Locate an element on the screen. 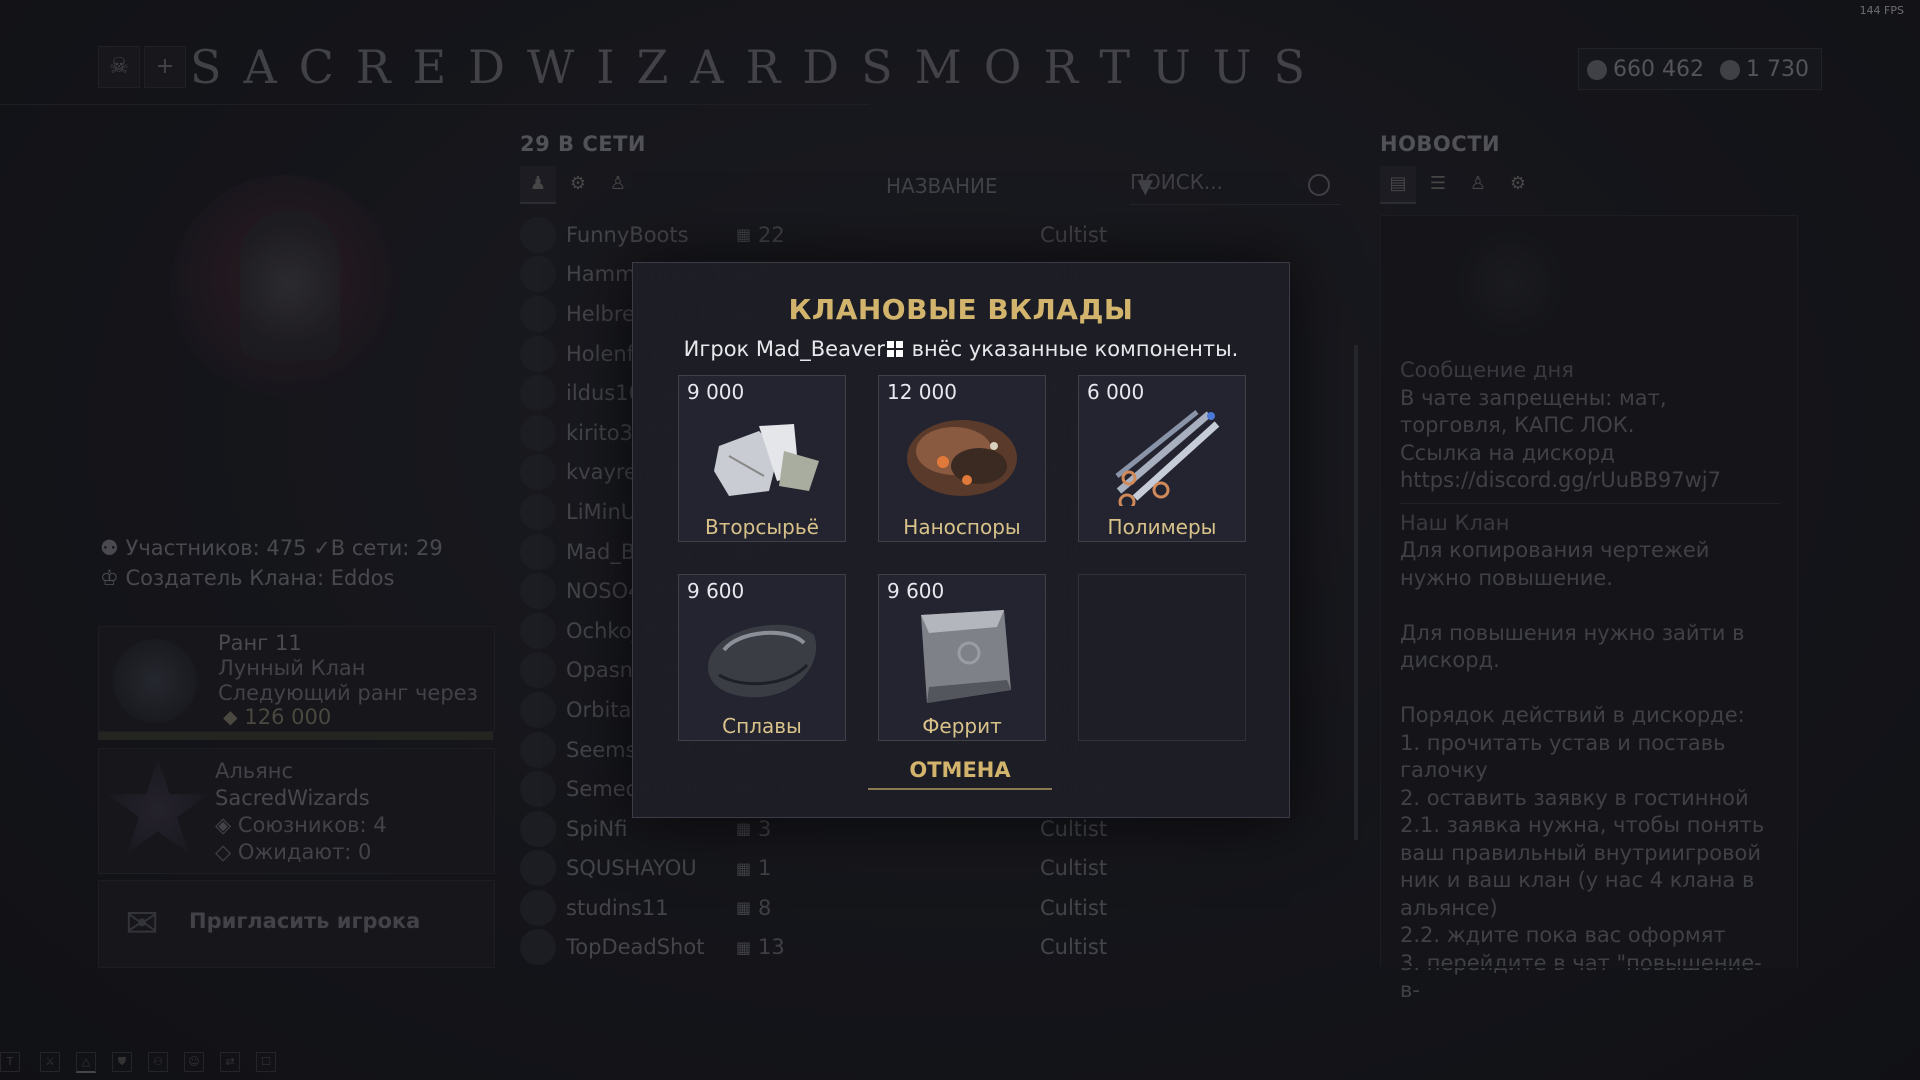 The width and height of the screenshot is (1920, 1080). resource-cell: 12 000 Наноспоры is located at coordinates (962, 458).